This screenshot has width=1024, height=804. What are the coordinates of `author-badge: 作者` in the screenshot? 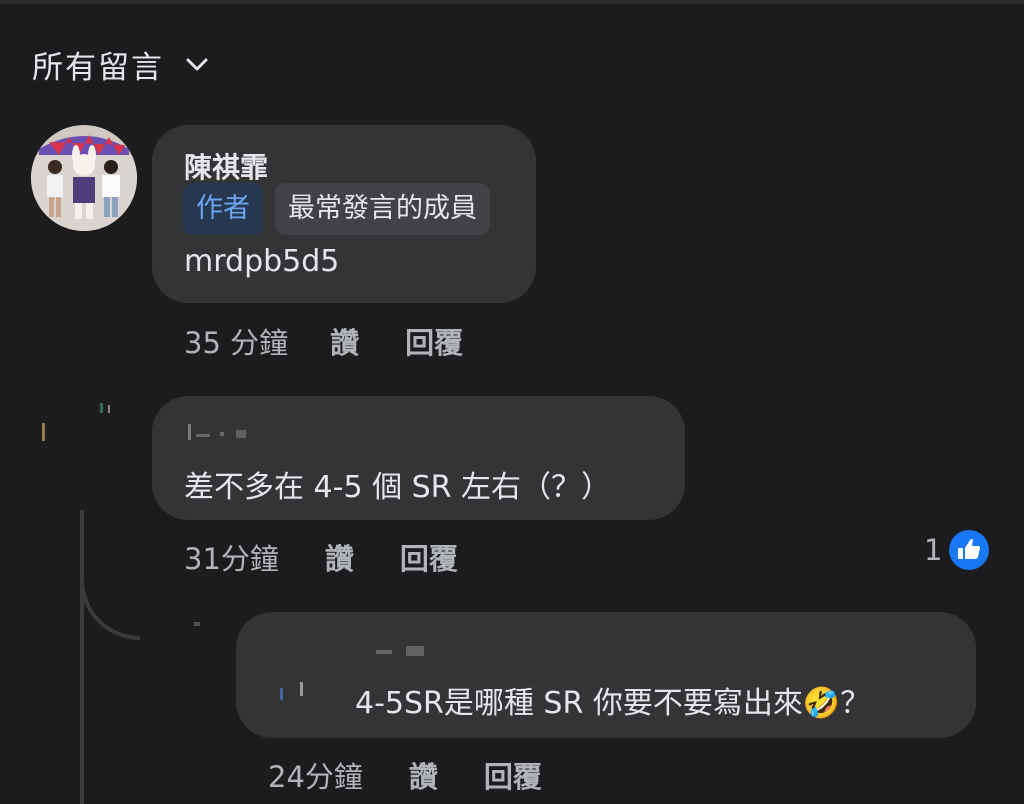 It's located at (223, 209).